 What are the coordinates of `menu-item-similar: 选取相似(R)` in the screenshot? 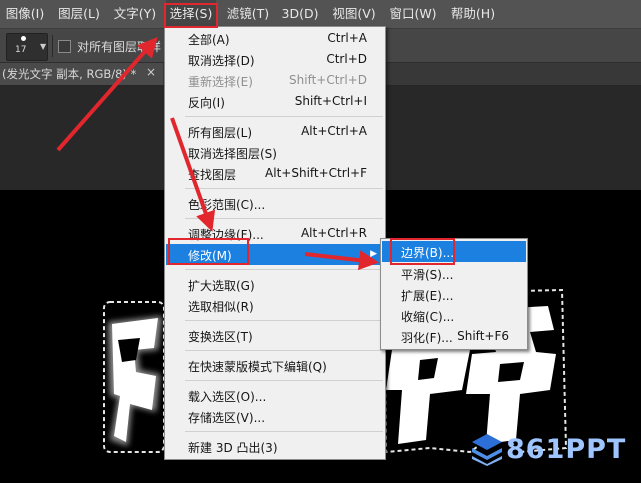 It's located at (275, 305).